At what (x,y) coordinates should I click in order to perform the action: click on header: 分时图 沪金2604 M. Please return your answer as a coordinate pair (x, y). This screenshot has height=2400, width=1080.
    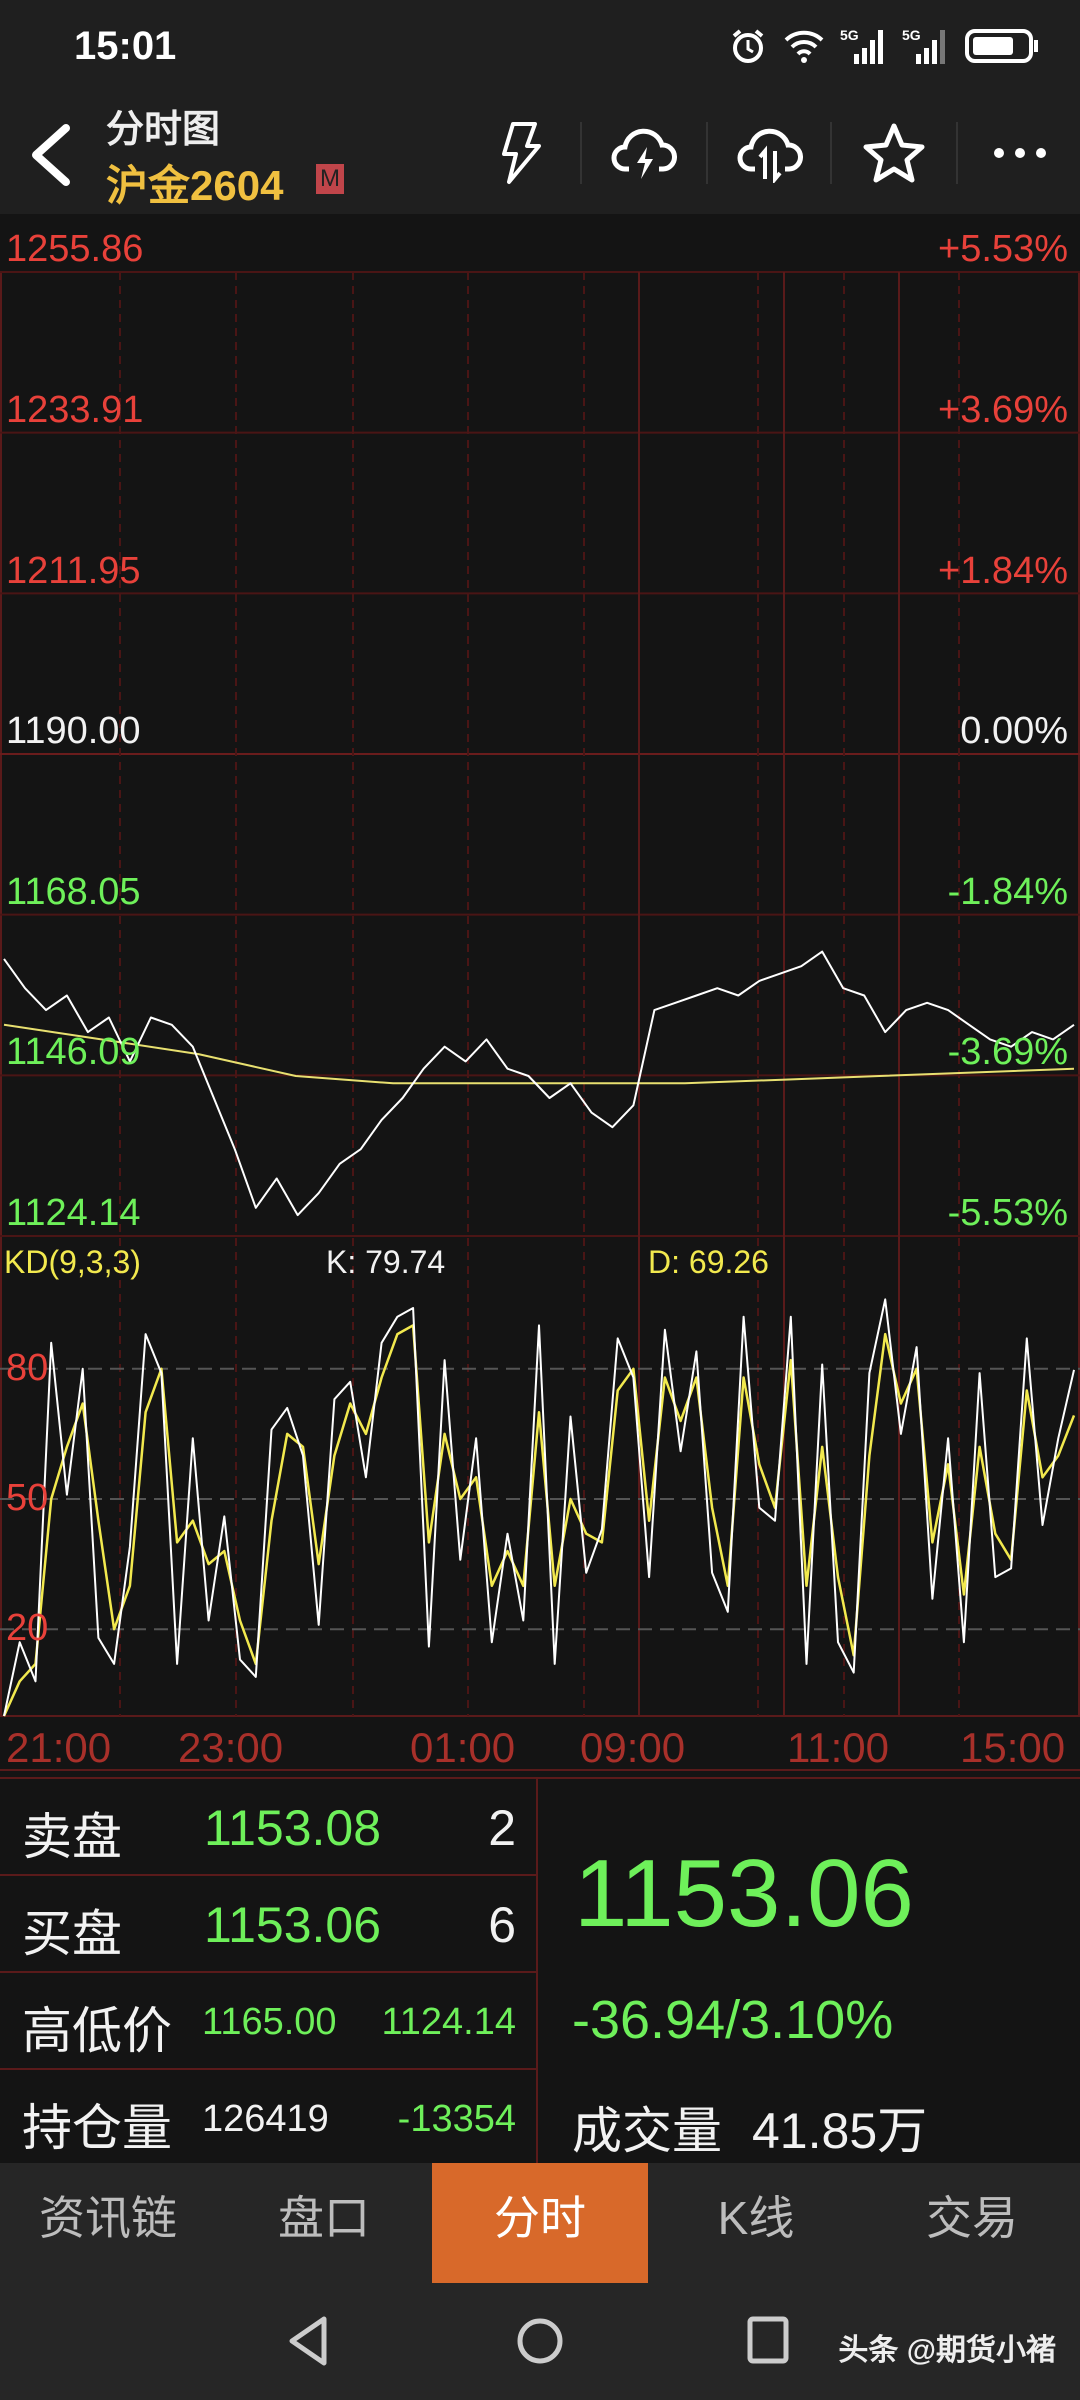
    Looking at the image, I should click on (540, 152).